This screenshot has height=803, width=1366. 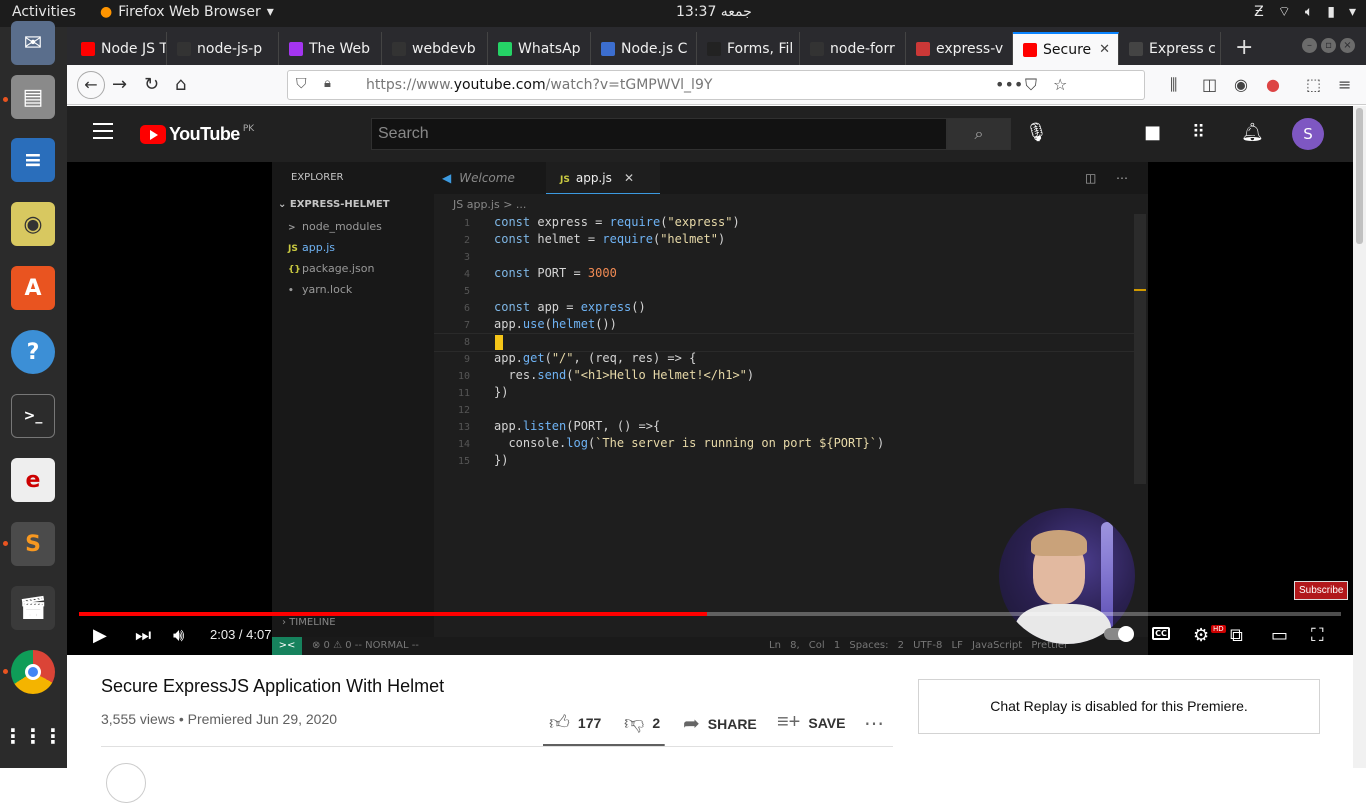 What do you see at coordinates (1198, 132) in the screenshot?
I see `apps-grid-icon: ⠿` at bounding box center [1198, 132].